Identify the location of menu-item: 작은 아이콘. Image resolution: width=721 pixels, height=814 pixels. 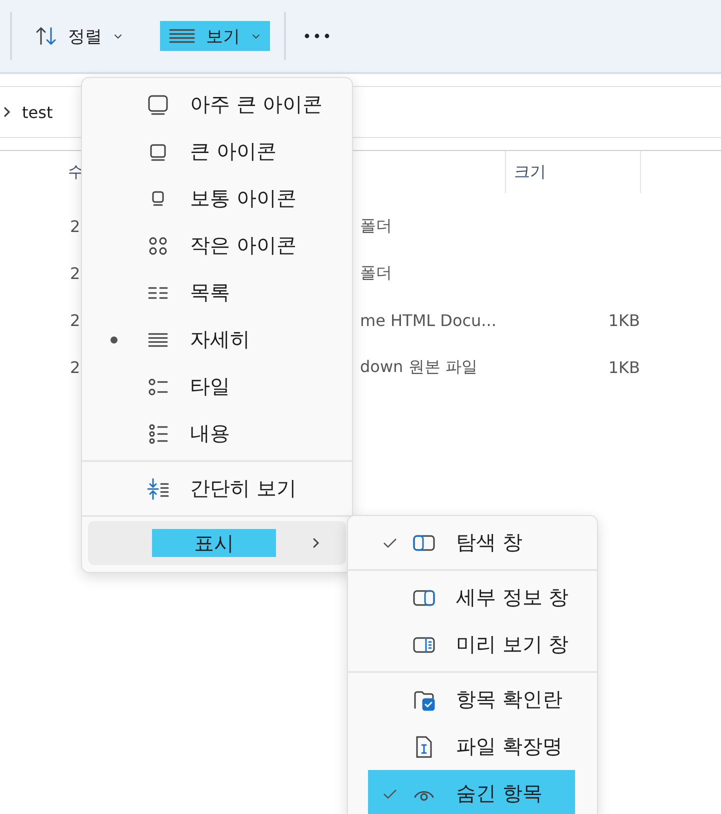
(217, 245).